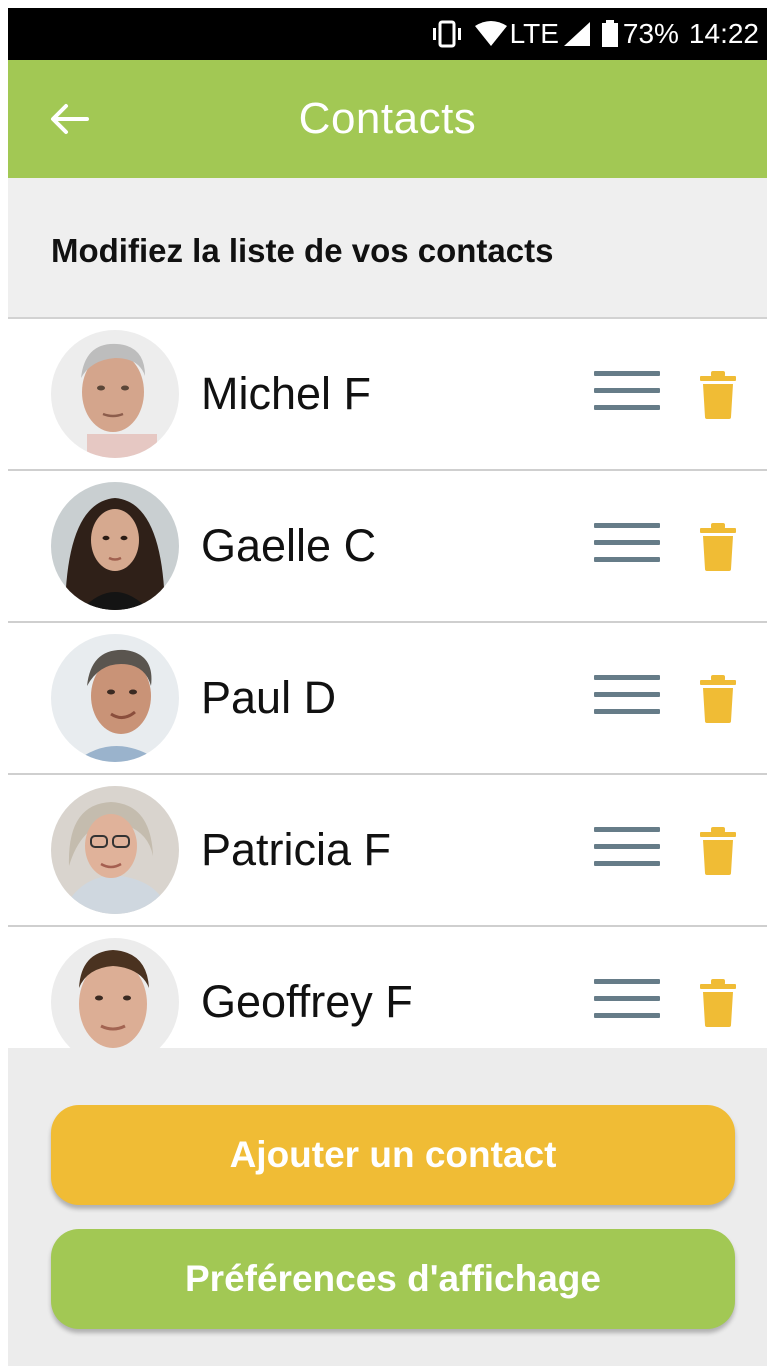  What do you see at coordinates (577, 34) in the screenshot?
I see `signal-icon` at bounding box center [577, 34].